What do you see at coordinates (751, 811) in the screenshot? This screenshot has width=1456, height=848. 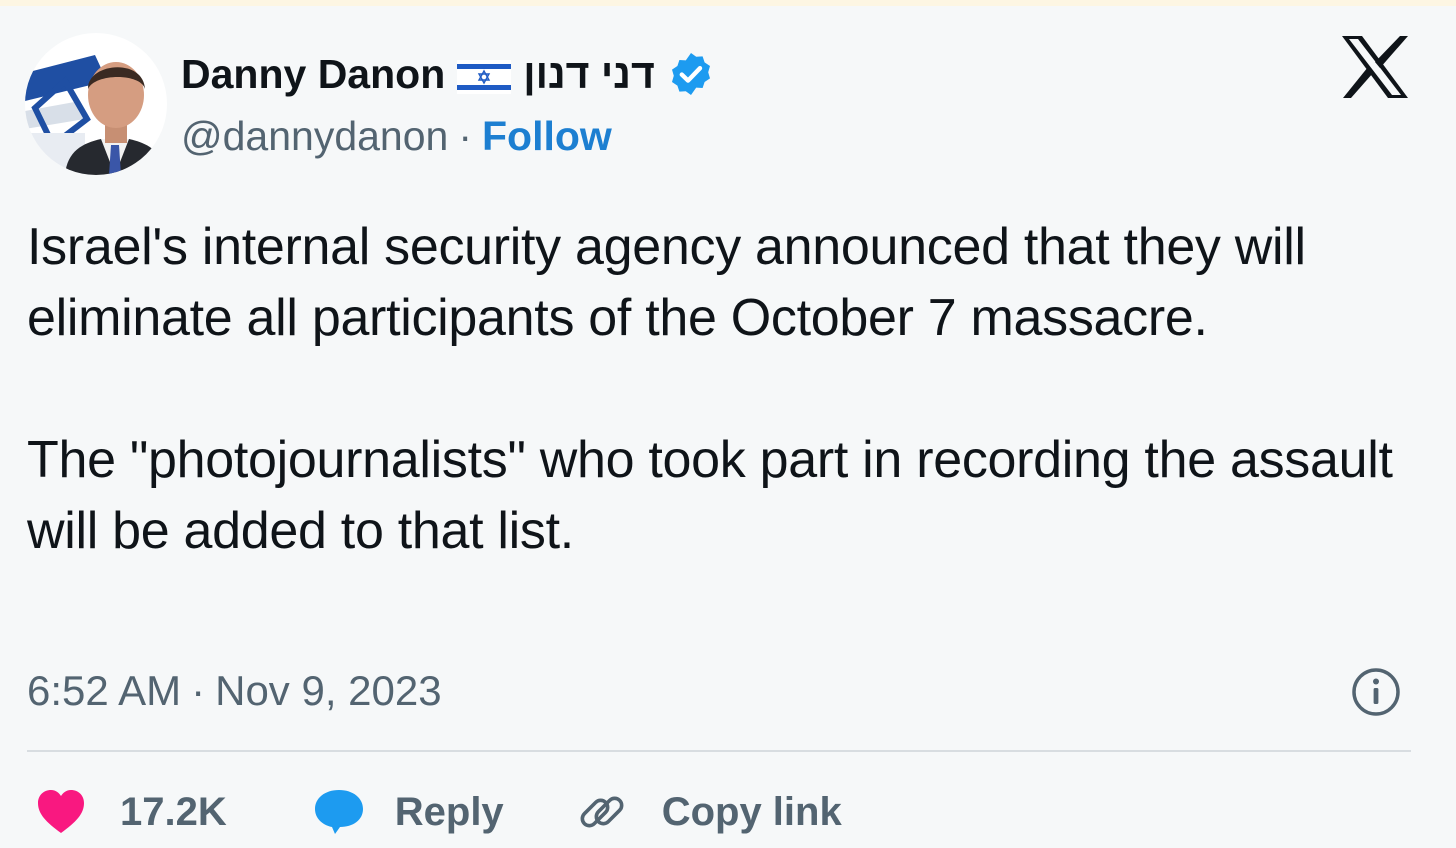 I see `copy-link-label: Copy link` at bounding box center [751, 811].